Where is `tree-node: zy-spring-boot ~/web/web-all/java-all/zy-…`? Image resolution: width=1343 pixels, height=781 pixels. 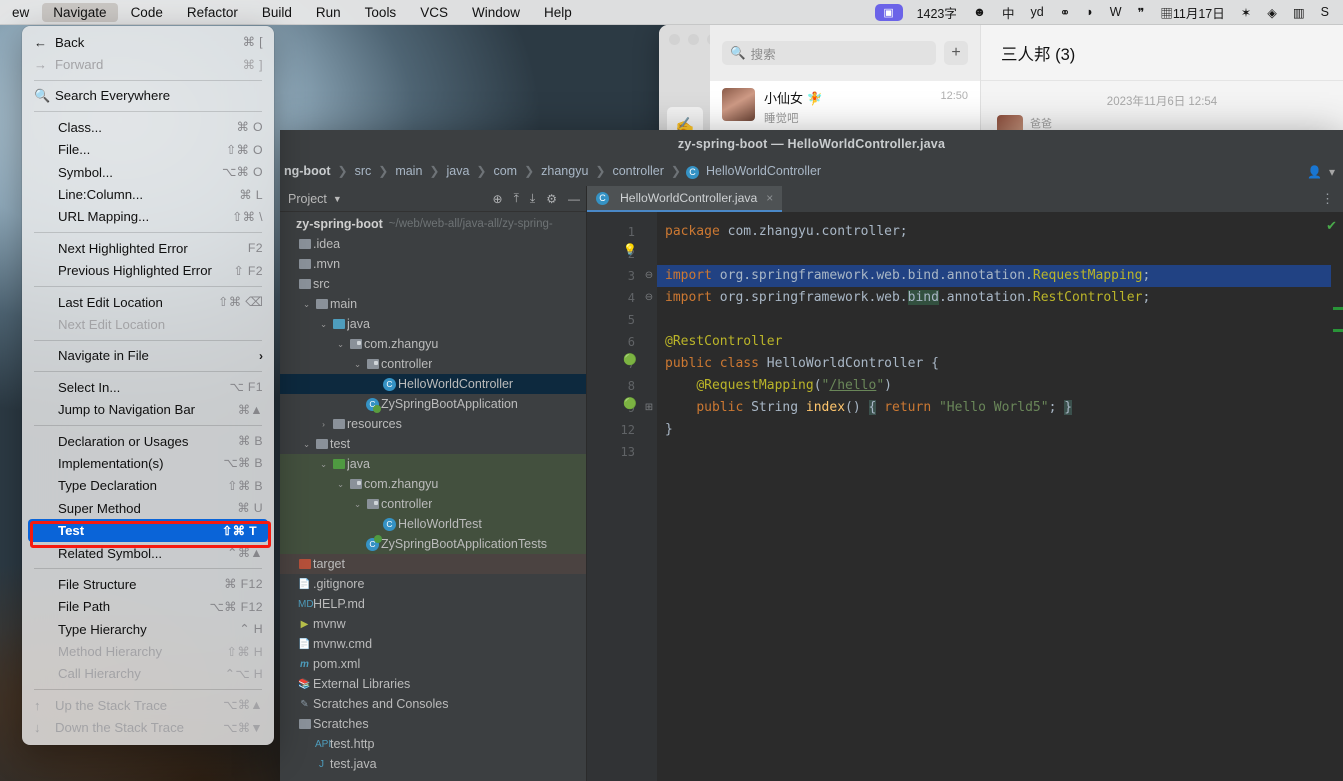 tree-node: zy-spring-boot ~/web/web-all/java-all/zy-… is located at coordinates (433, 224).